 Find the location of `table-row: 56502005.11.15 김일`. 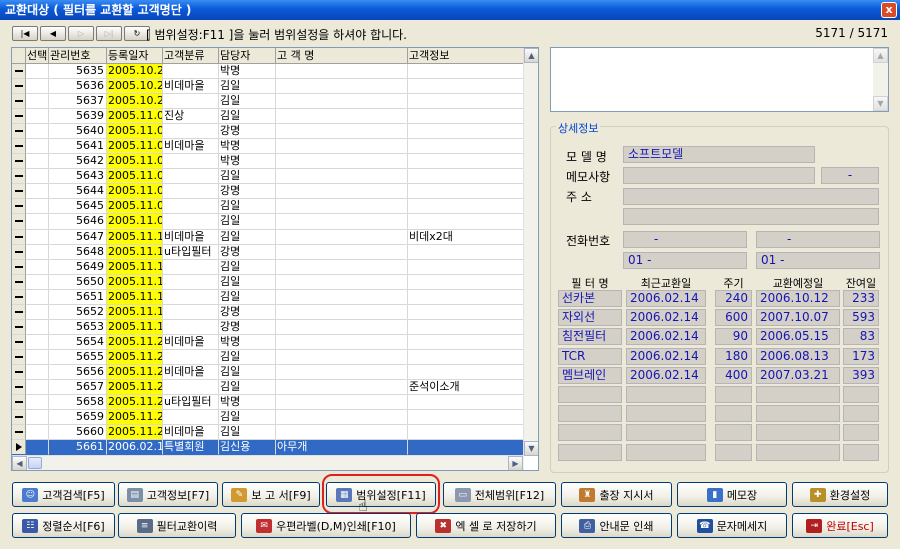

table-row: 56502005.11.15 김일 is located at coordinates (268, 282).